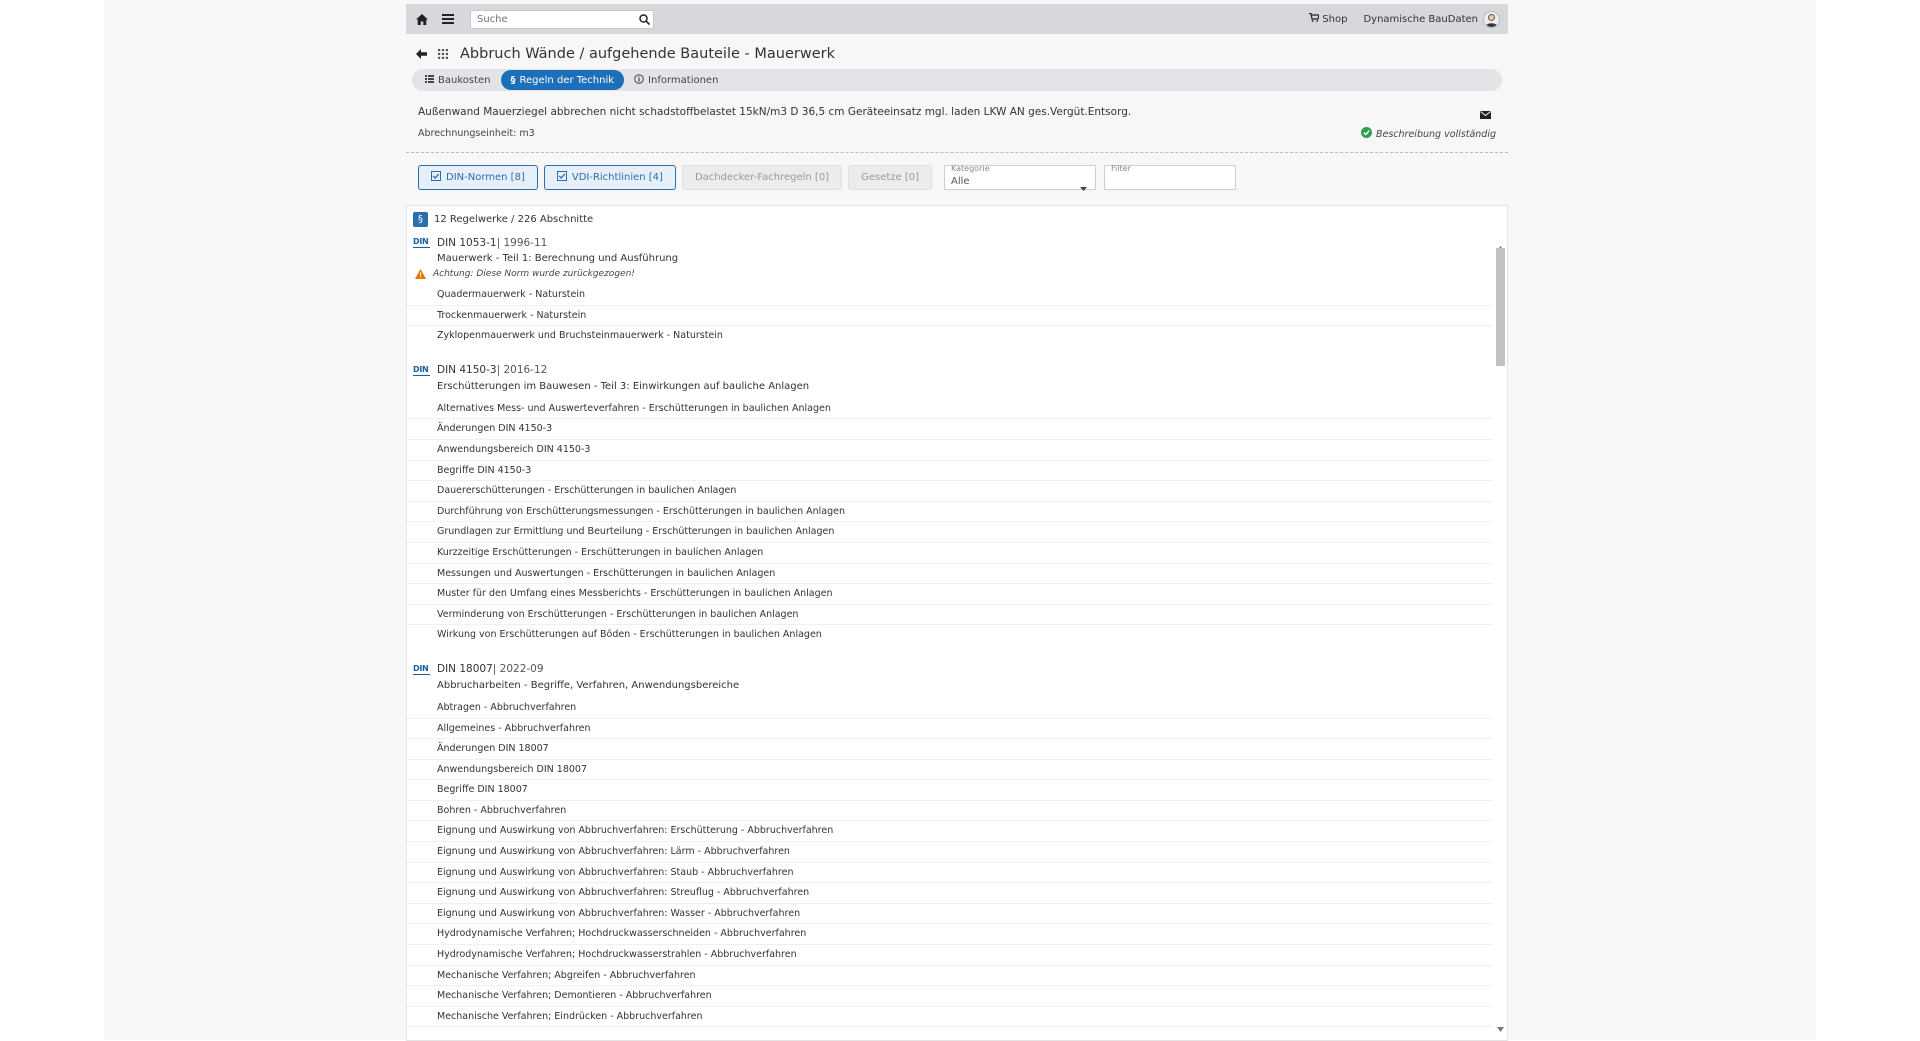  I want to click on list-item: Änderungen DIN 18007, so click(949, 749).